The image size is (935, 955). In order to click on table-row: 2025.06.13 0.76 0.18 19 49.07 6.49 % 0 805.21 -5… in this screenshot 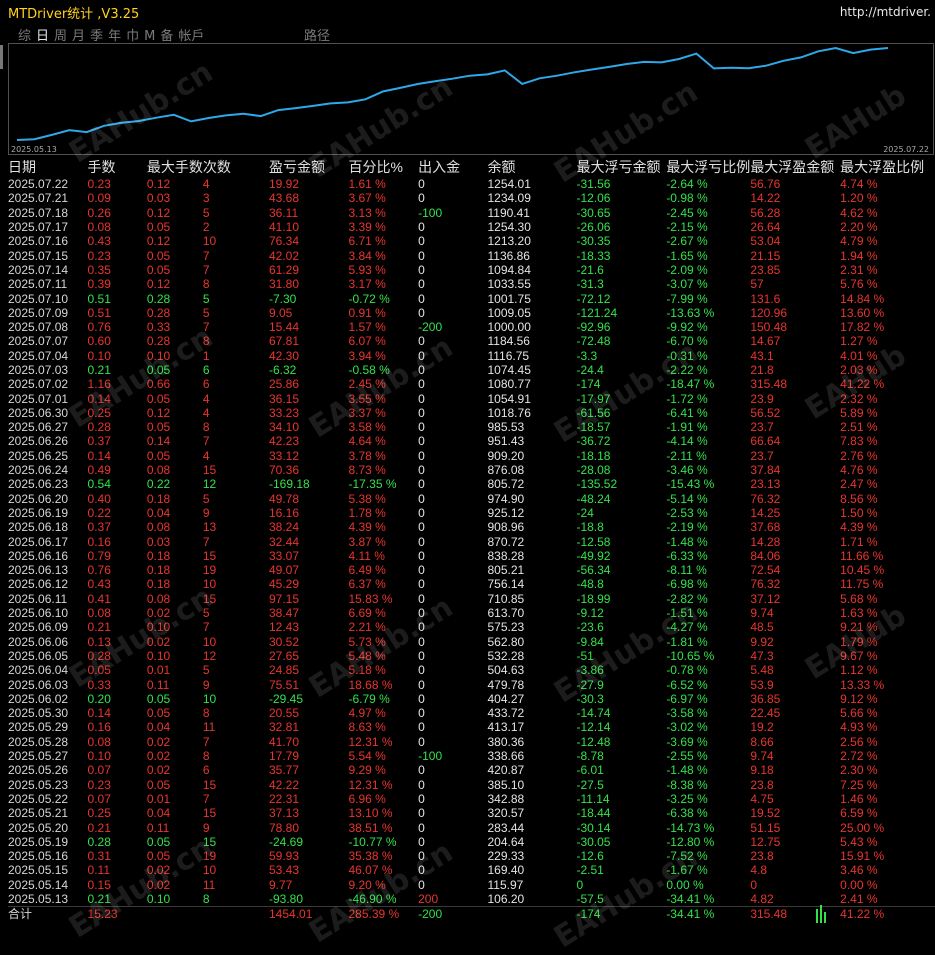, I will do `click(471, 570)`.